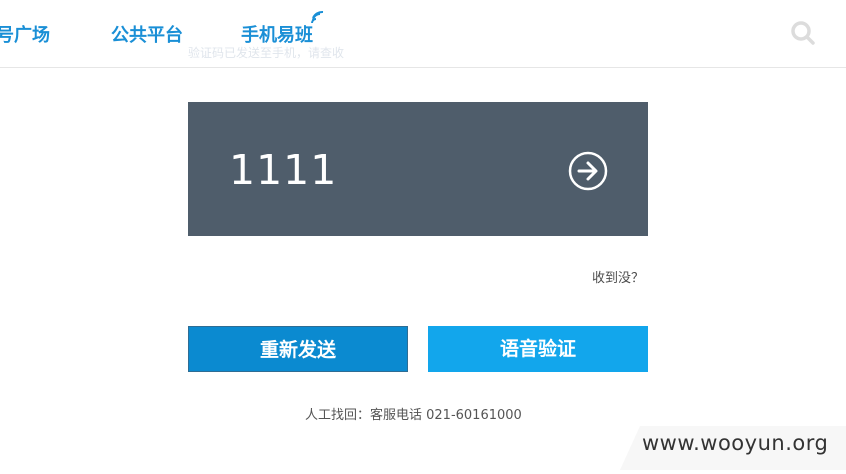 This screenshot has width=846, height=474. What do you see at coordinates (317, 17) in the screenshot?
I see `wifi-signal-icon` at bounding box center [317, 17].